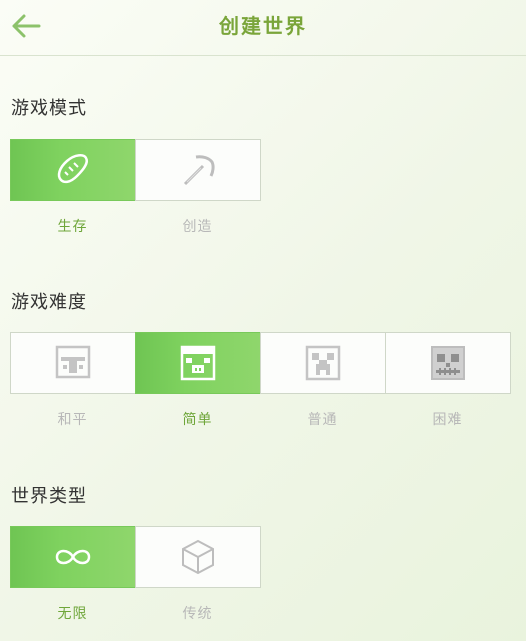 This screenshot has width=526, height=641. Describe the element at coordinates (135, 613) in the screenshot. I see `world-type-labels: 无限 传统` at that location.